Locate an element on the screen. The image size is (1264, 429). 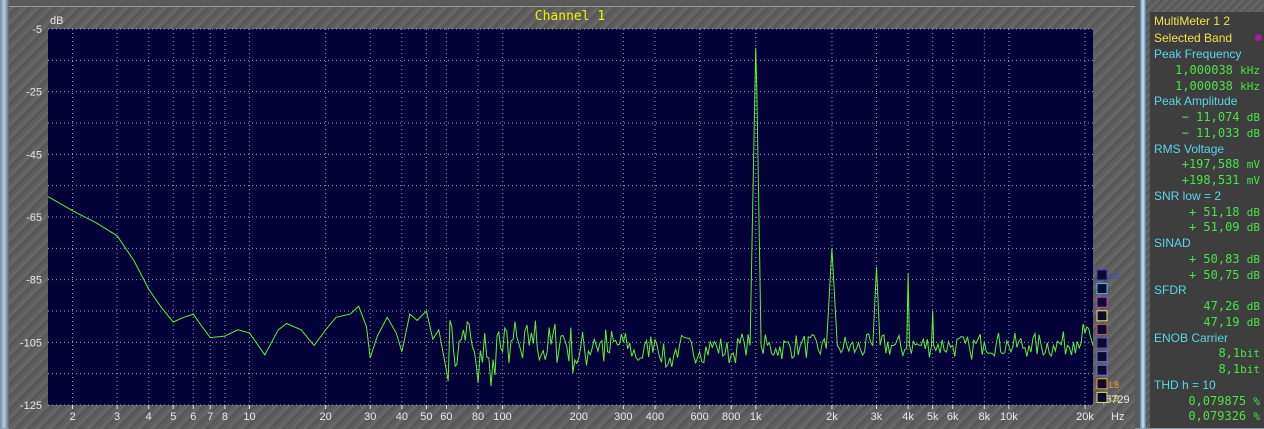
meter-text: 47,19 is located at coordinates (1225, 321).